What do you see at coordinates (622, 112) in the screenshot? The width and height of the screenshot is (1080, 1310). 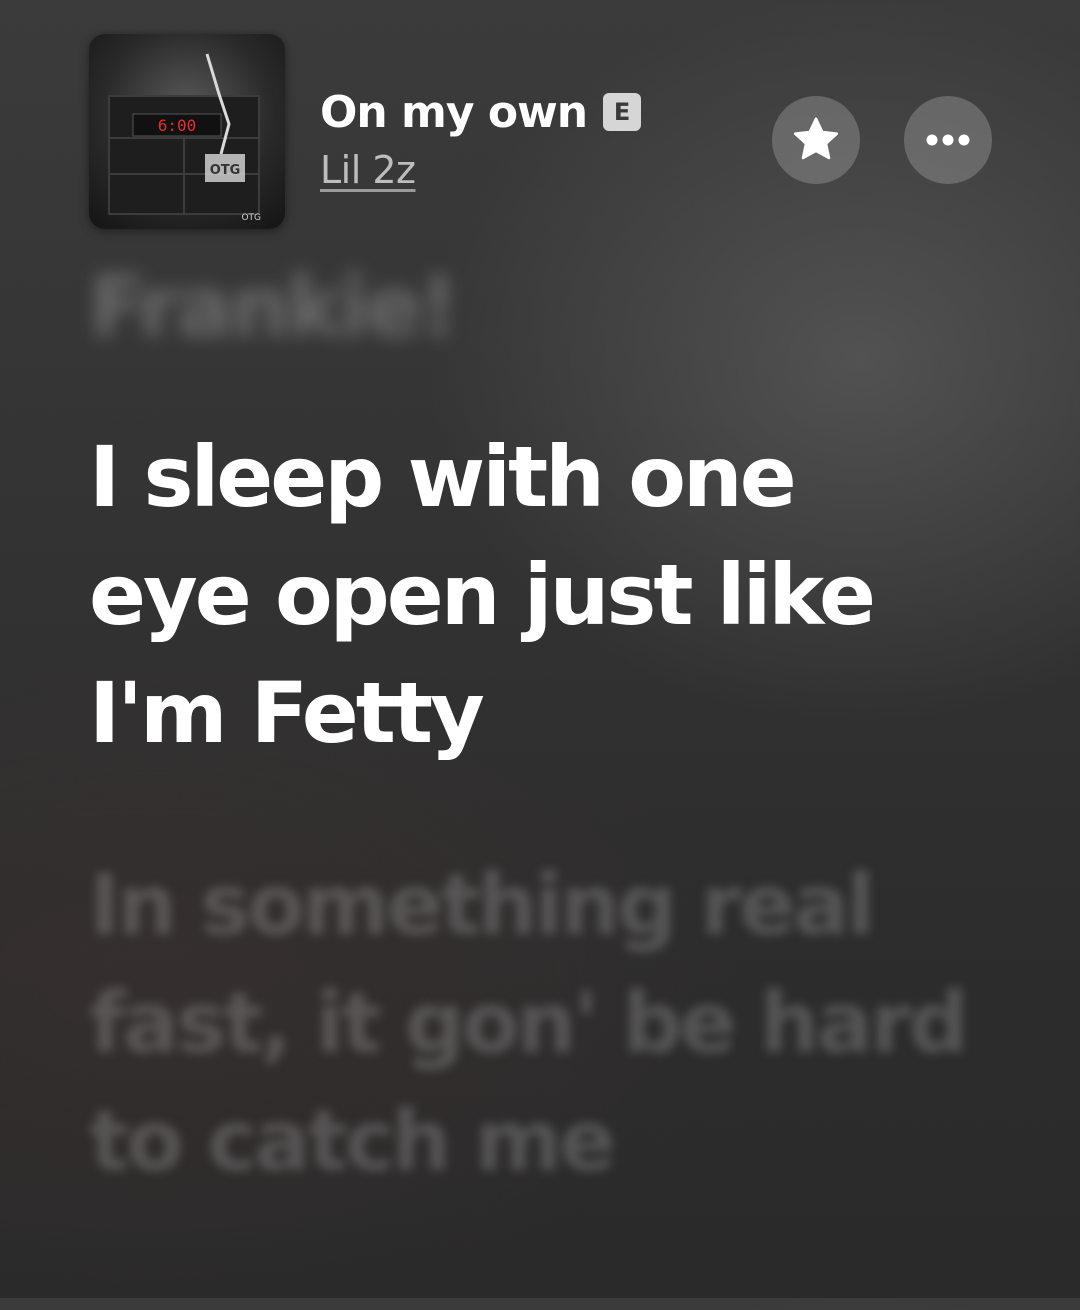 I see `explicit-badge: E` at bounding box center [622, 112].